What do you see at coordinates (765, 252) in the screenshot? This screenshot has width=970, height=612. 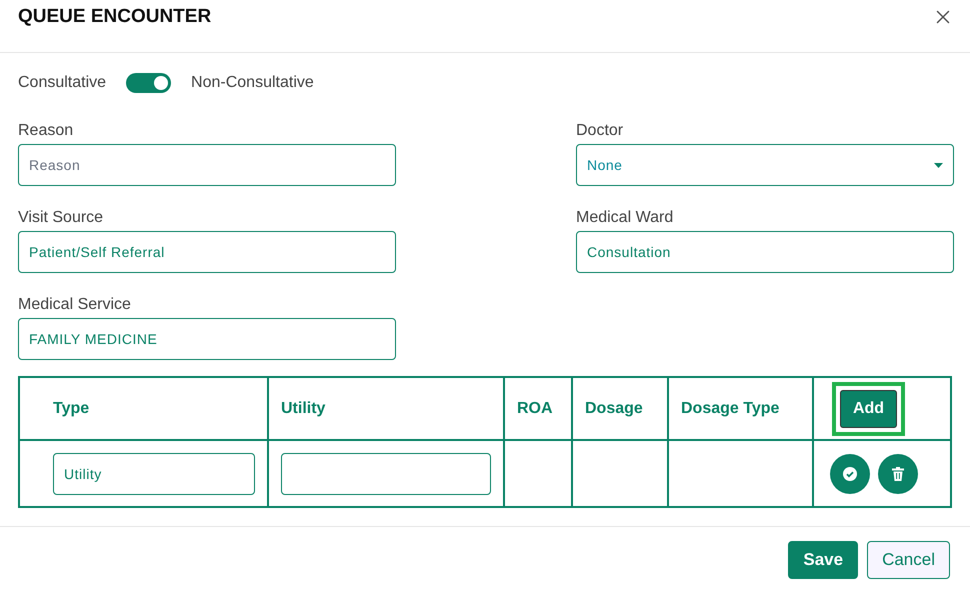 I see `input-field: Consultation` at bounding box center [765, 252].